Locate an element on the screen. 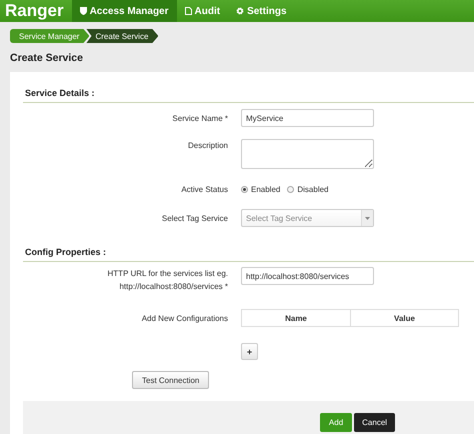 Image resolution: width=474 pixels, height=434 pixels. field-label: Select Tag Service is located at coordinates (194, 218).